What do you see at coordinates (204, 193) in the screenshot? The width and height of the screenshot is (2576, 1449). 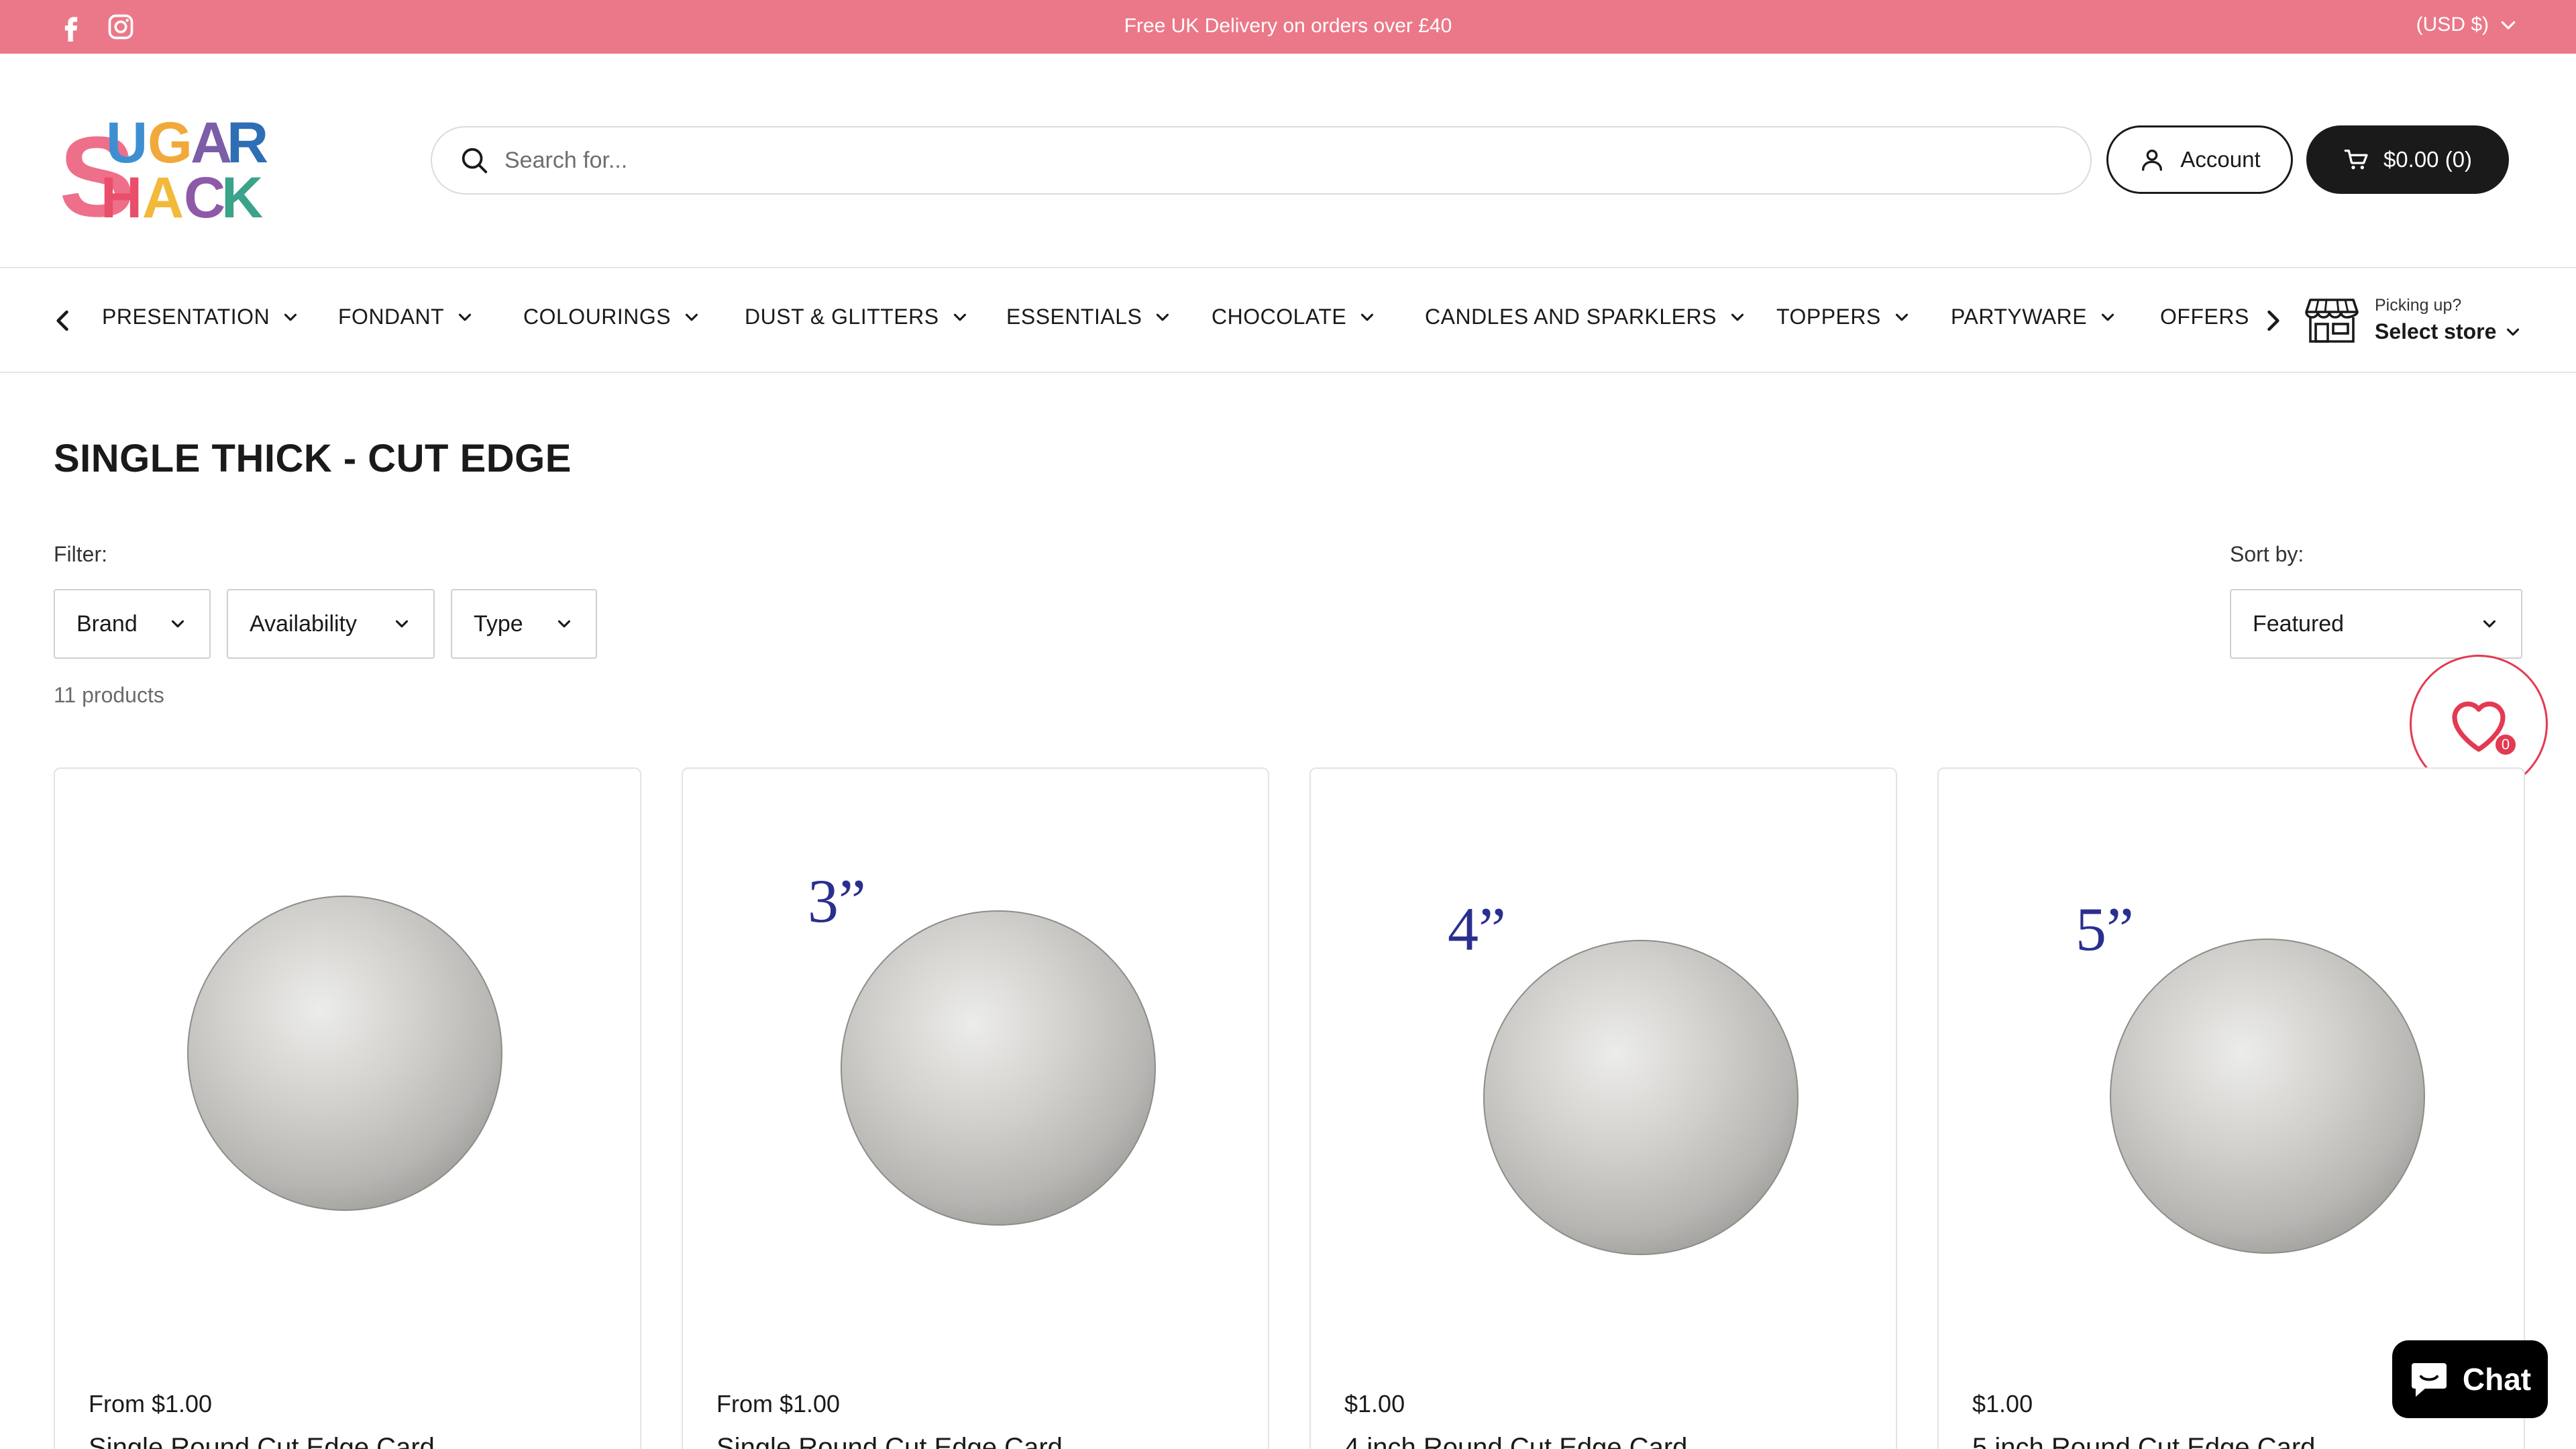 I see `svg-text: C` at bounding box center [204, 193].